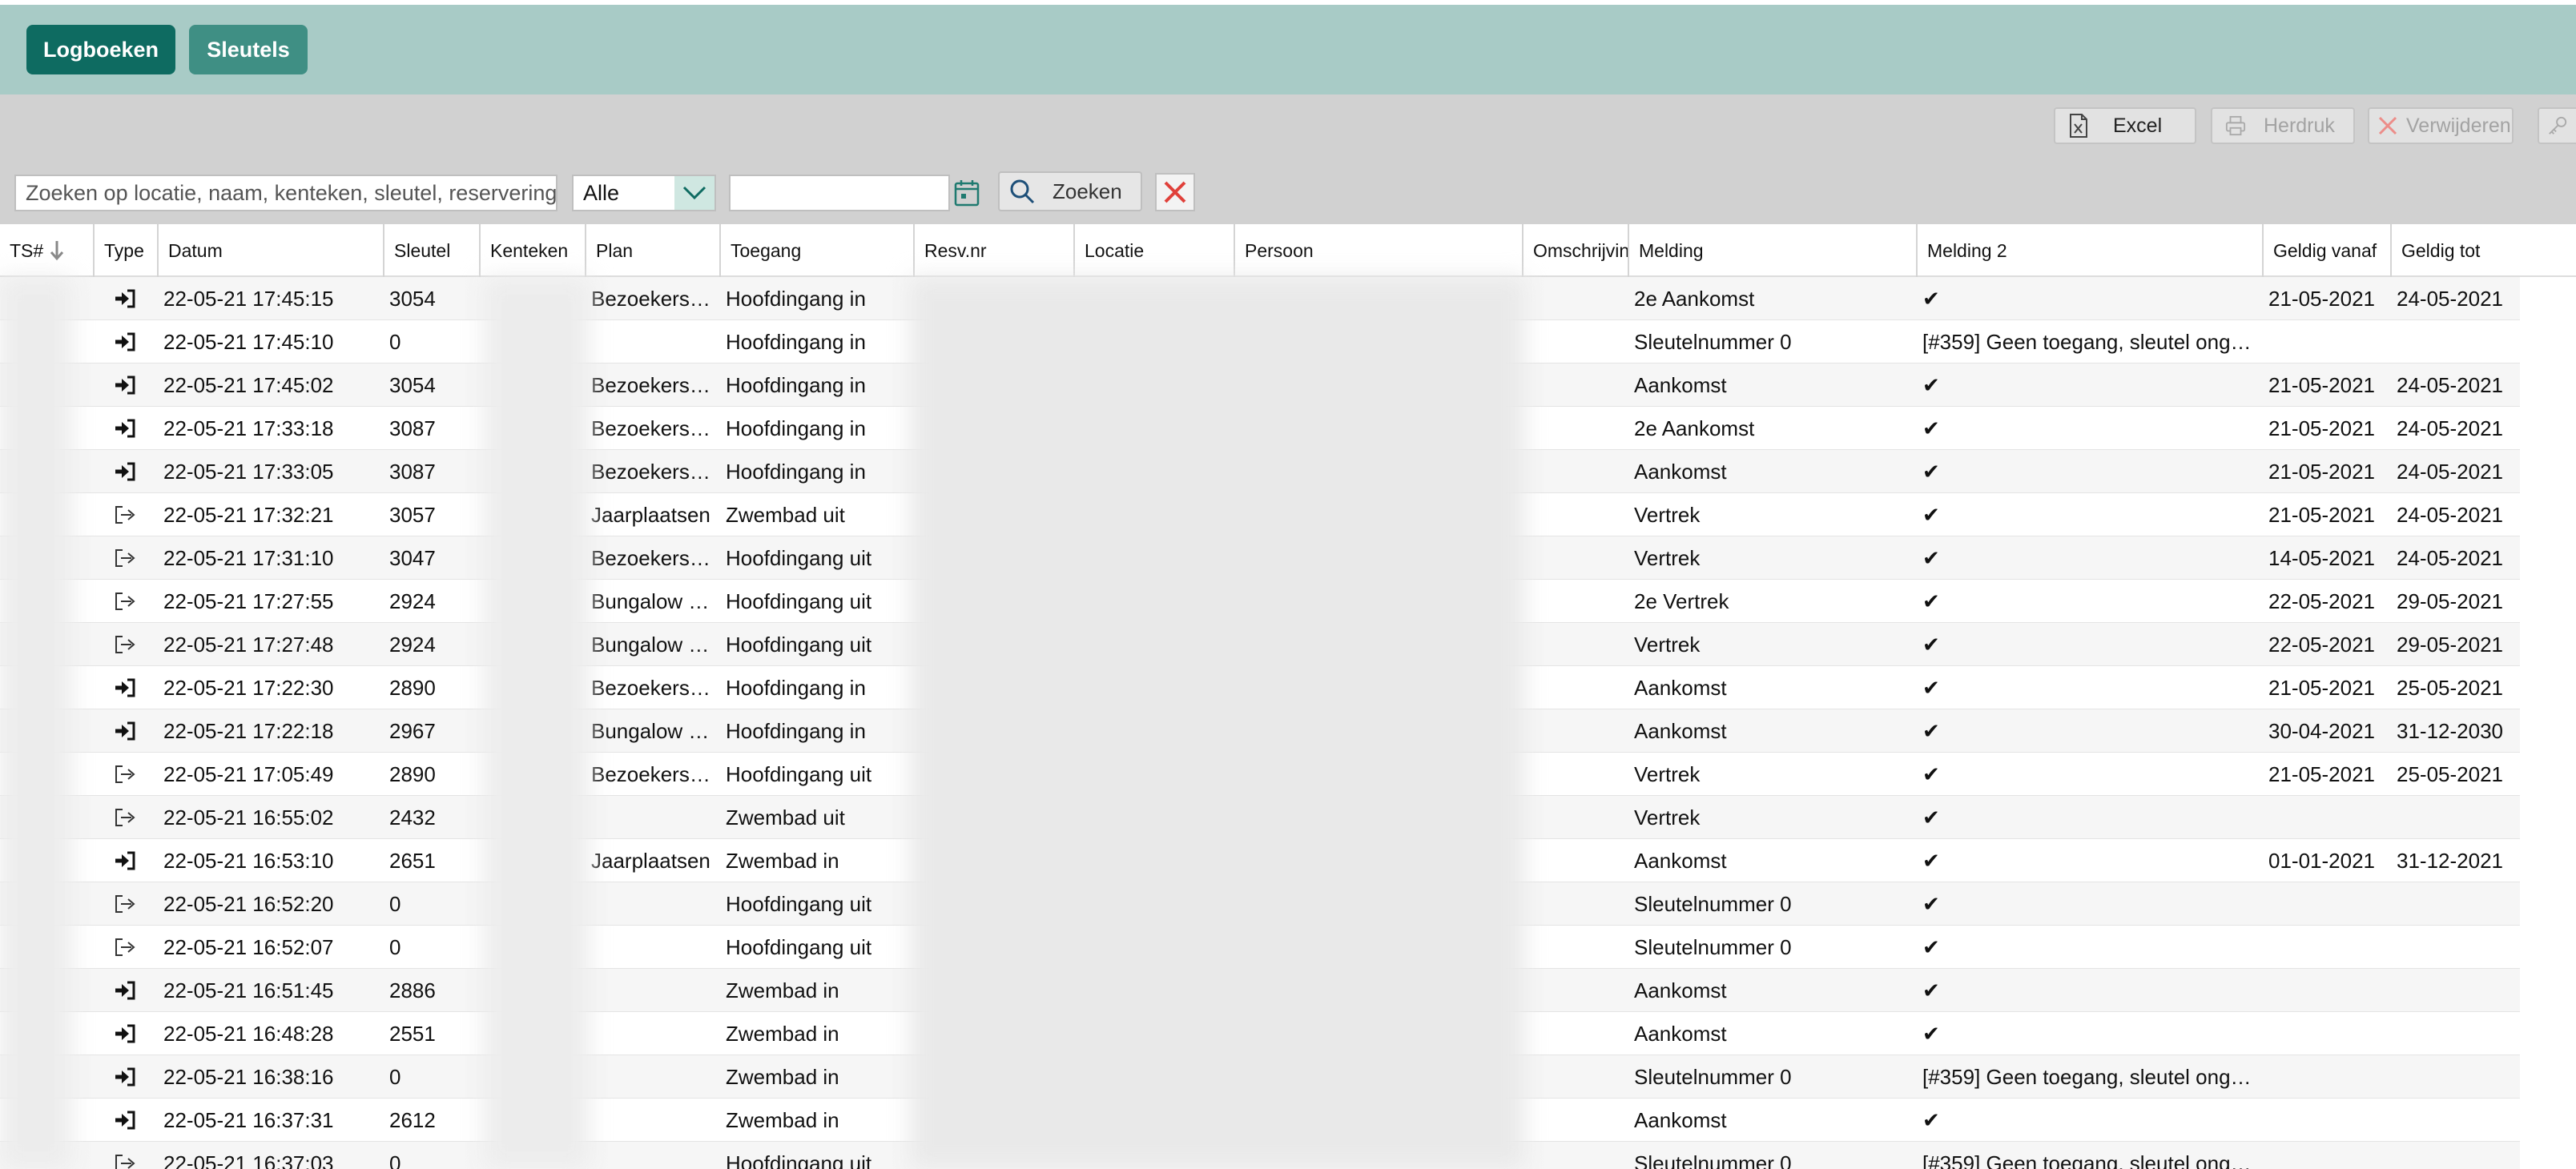 The width and height of the screenshot is (2576, 1169). I want to click on herdruk-label: Herdruk, so click(2299, 125).